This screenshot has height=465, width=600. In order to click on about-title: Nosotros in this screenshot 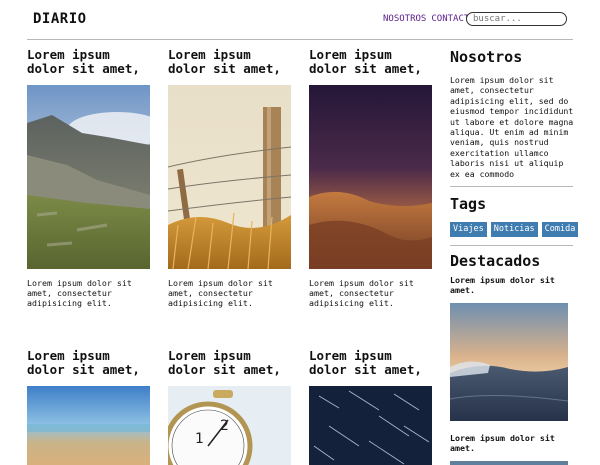, I will do `click(486, 57)`.